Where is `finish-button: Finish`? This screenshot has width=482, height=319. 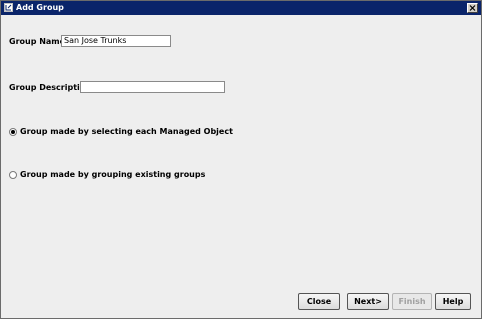
finish-button: Finish is located at coordinates (412, 301).